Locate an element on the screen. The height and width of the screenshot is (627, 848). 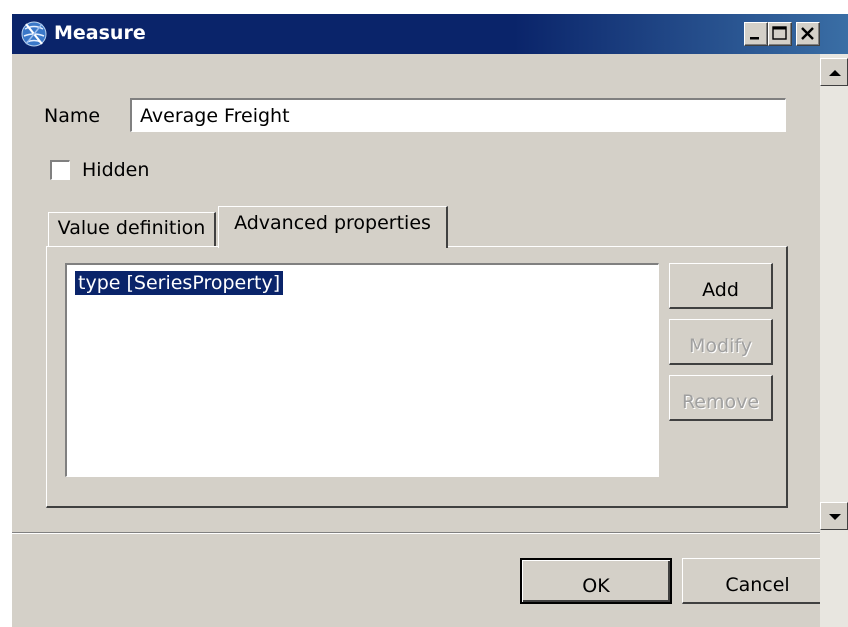
list-item: type [SeriesProperty] is located at coordinates (179, 283).